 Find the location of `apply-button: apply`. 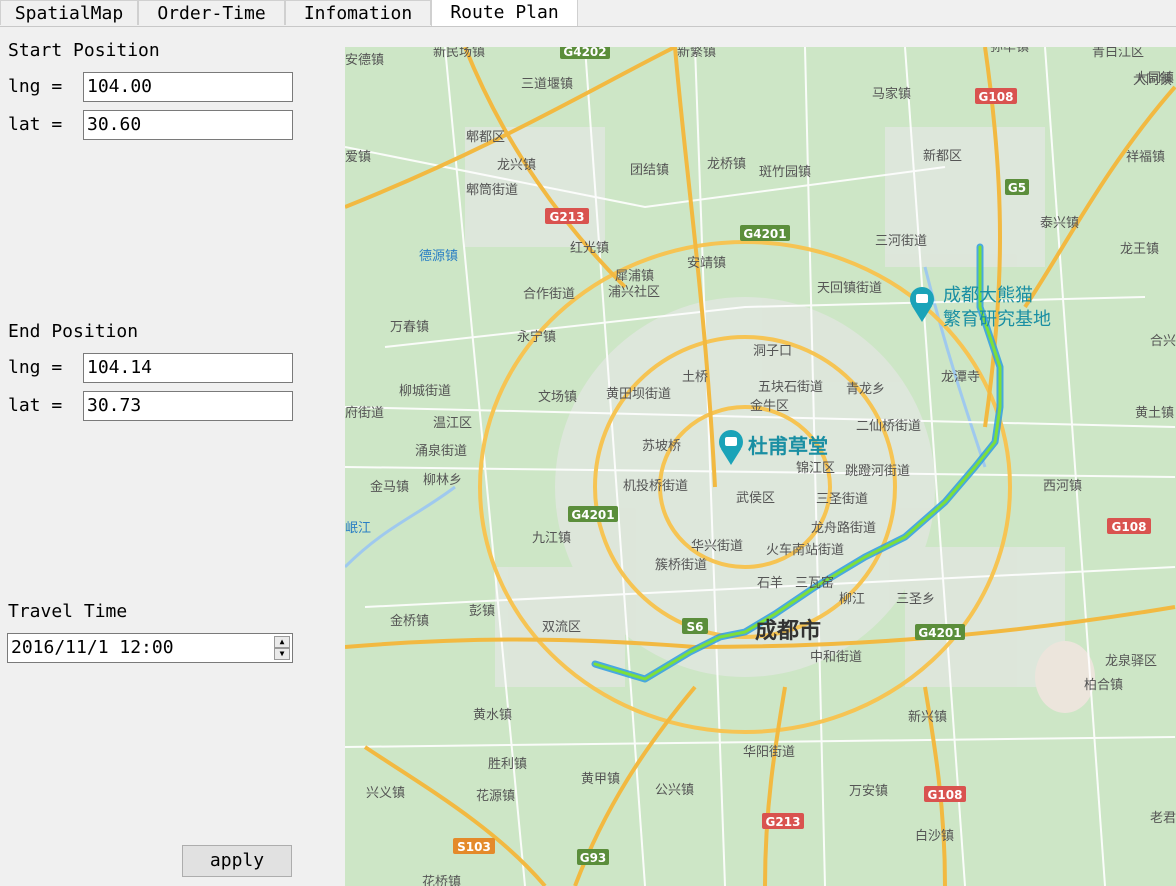

apply-button: apply is located at coordinates (237, 861).